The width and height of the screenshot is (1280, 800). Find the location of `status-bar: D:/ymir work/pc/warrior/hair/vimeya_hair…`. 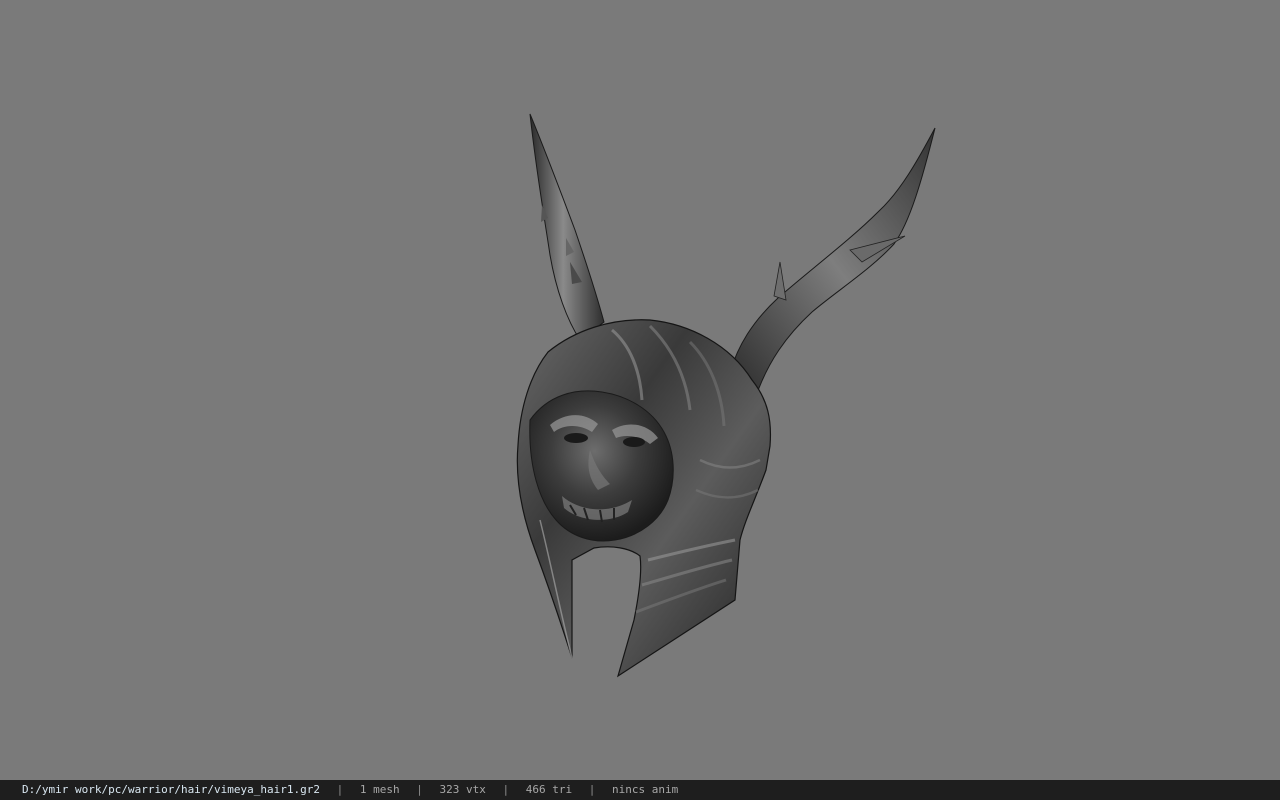

status-bar: D:/ymir work/pc/warrior/hair/vimeya_hair… is located at coordinates (640, 790).